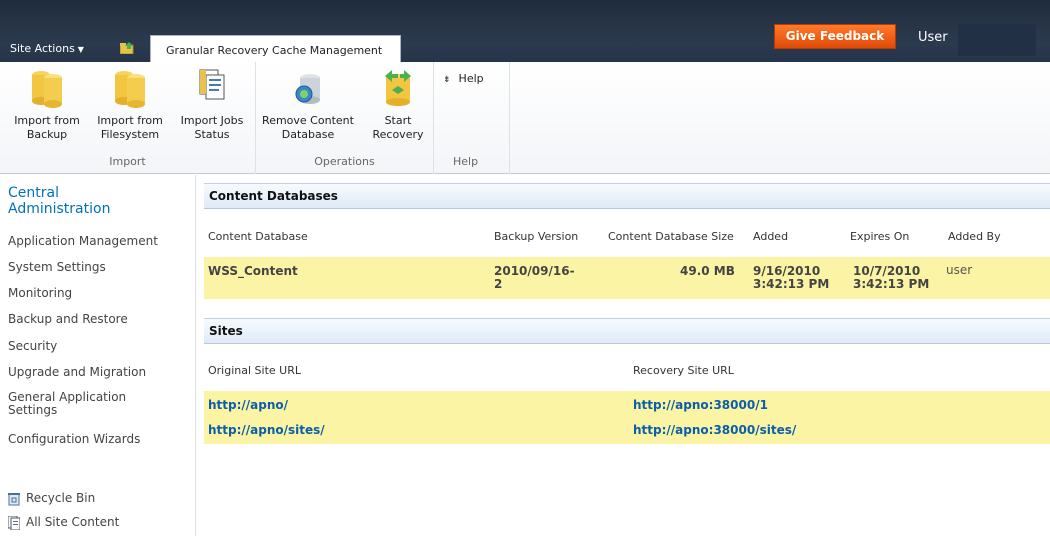 The width and height of the screenshot is (1050, 536). Describe the element at coordinates (67, 397) in the screenshot. I see `nav-general-line1: General Application` at that location.